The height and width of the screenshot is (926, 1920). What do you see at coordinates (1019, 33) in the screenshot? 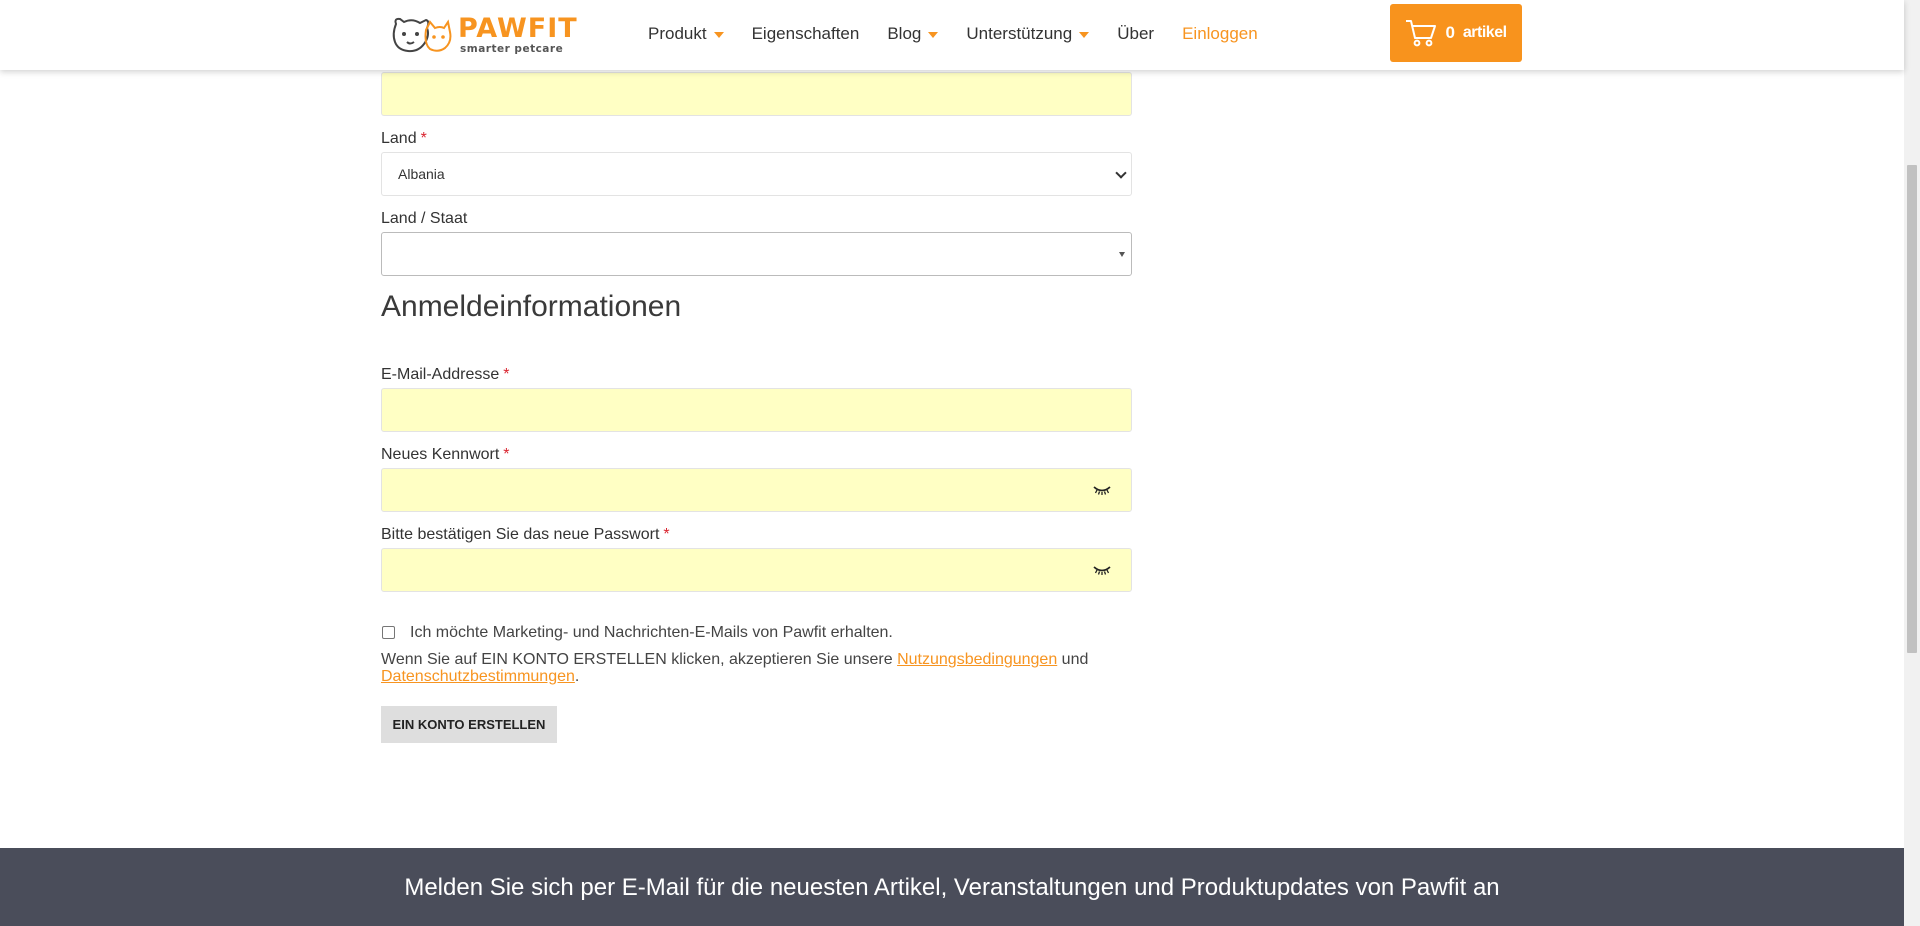
I see `nav-label: Unterstützung` at bounding box center [1019, 33].